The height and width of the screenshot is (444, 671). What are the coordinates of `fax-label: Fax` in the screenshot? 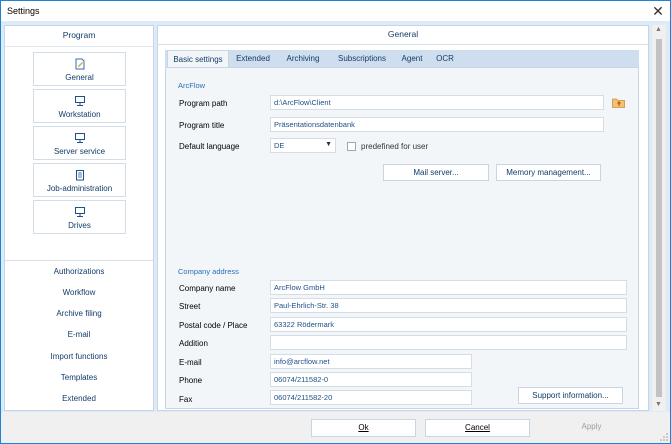 It's located at (186, 399).